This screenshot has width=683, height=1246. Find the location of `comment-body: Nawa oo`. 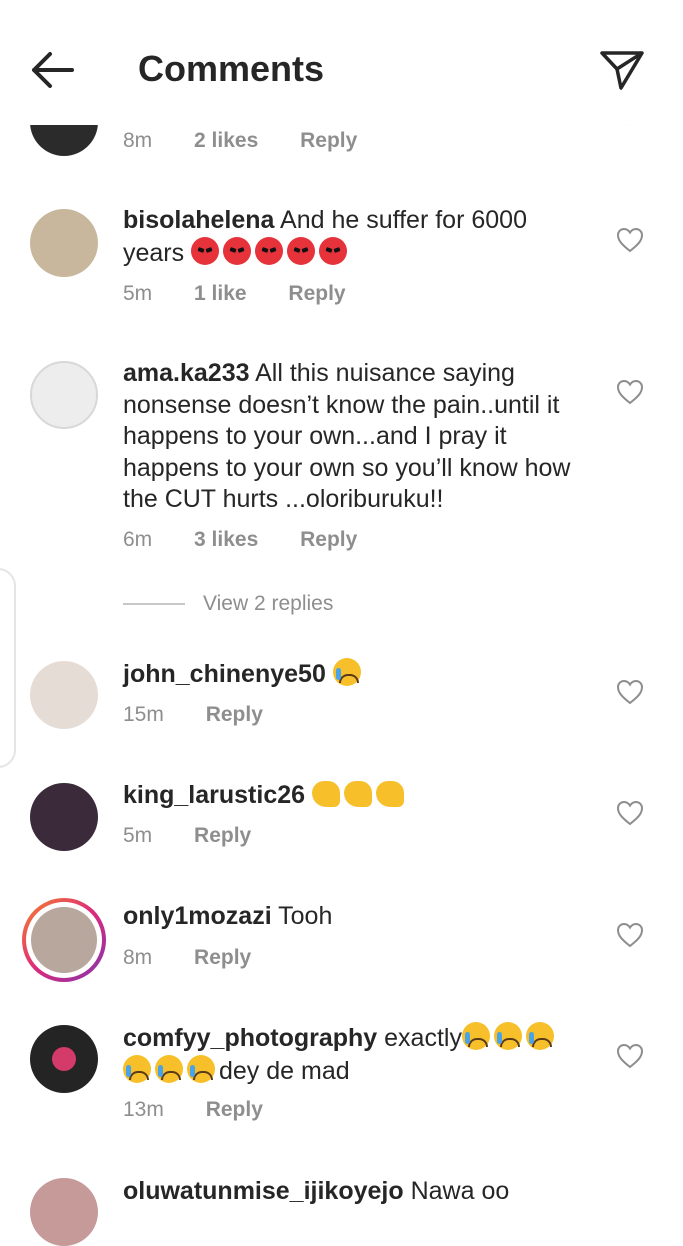

comment-body: Nawa oo is located at coordinates (460, 1191).